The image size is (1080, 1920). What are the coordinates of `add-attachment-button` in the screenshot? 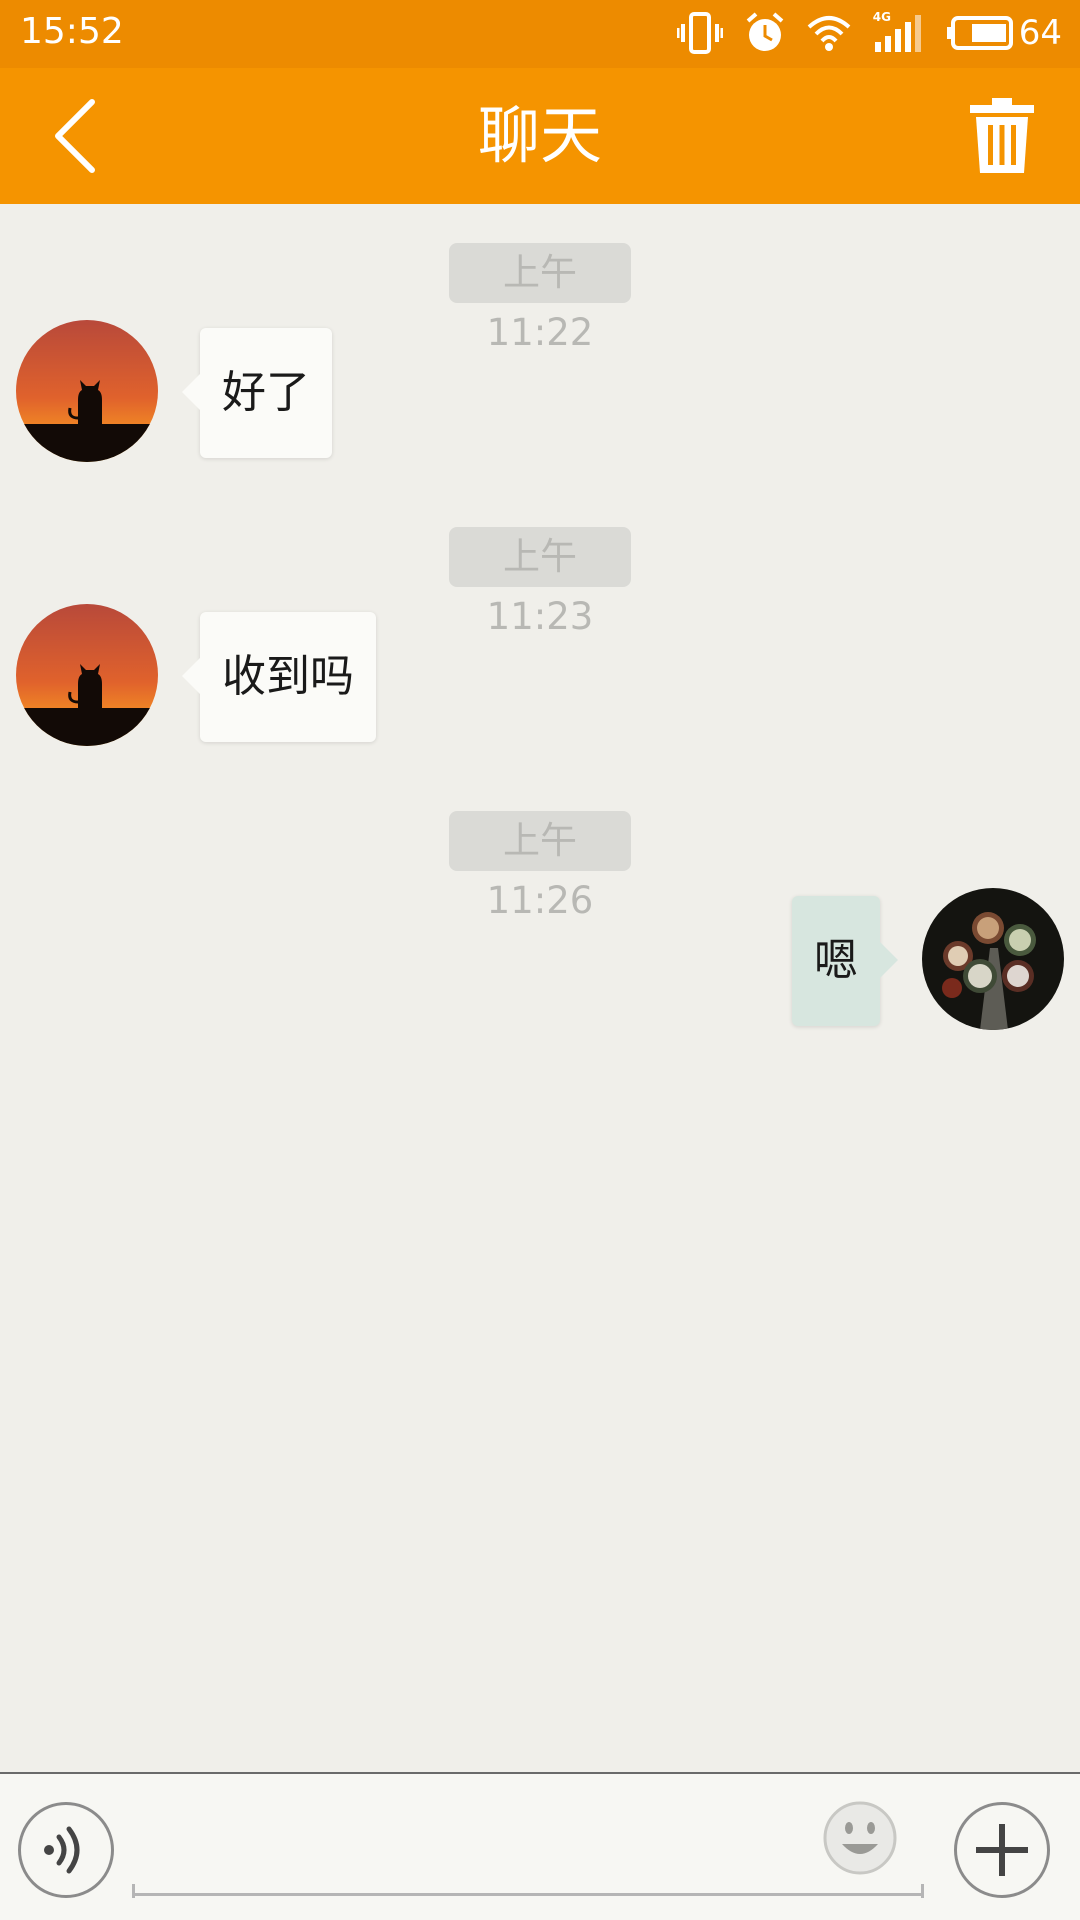 It's located at (1002, 1850).